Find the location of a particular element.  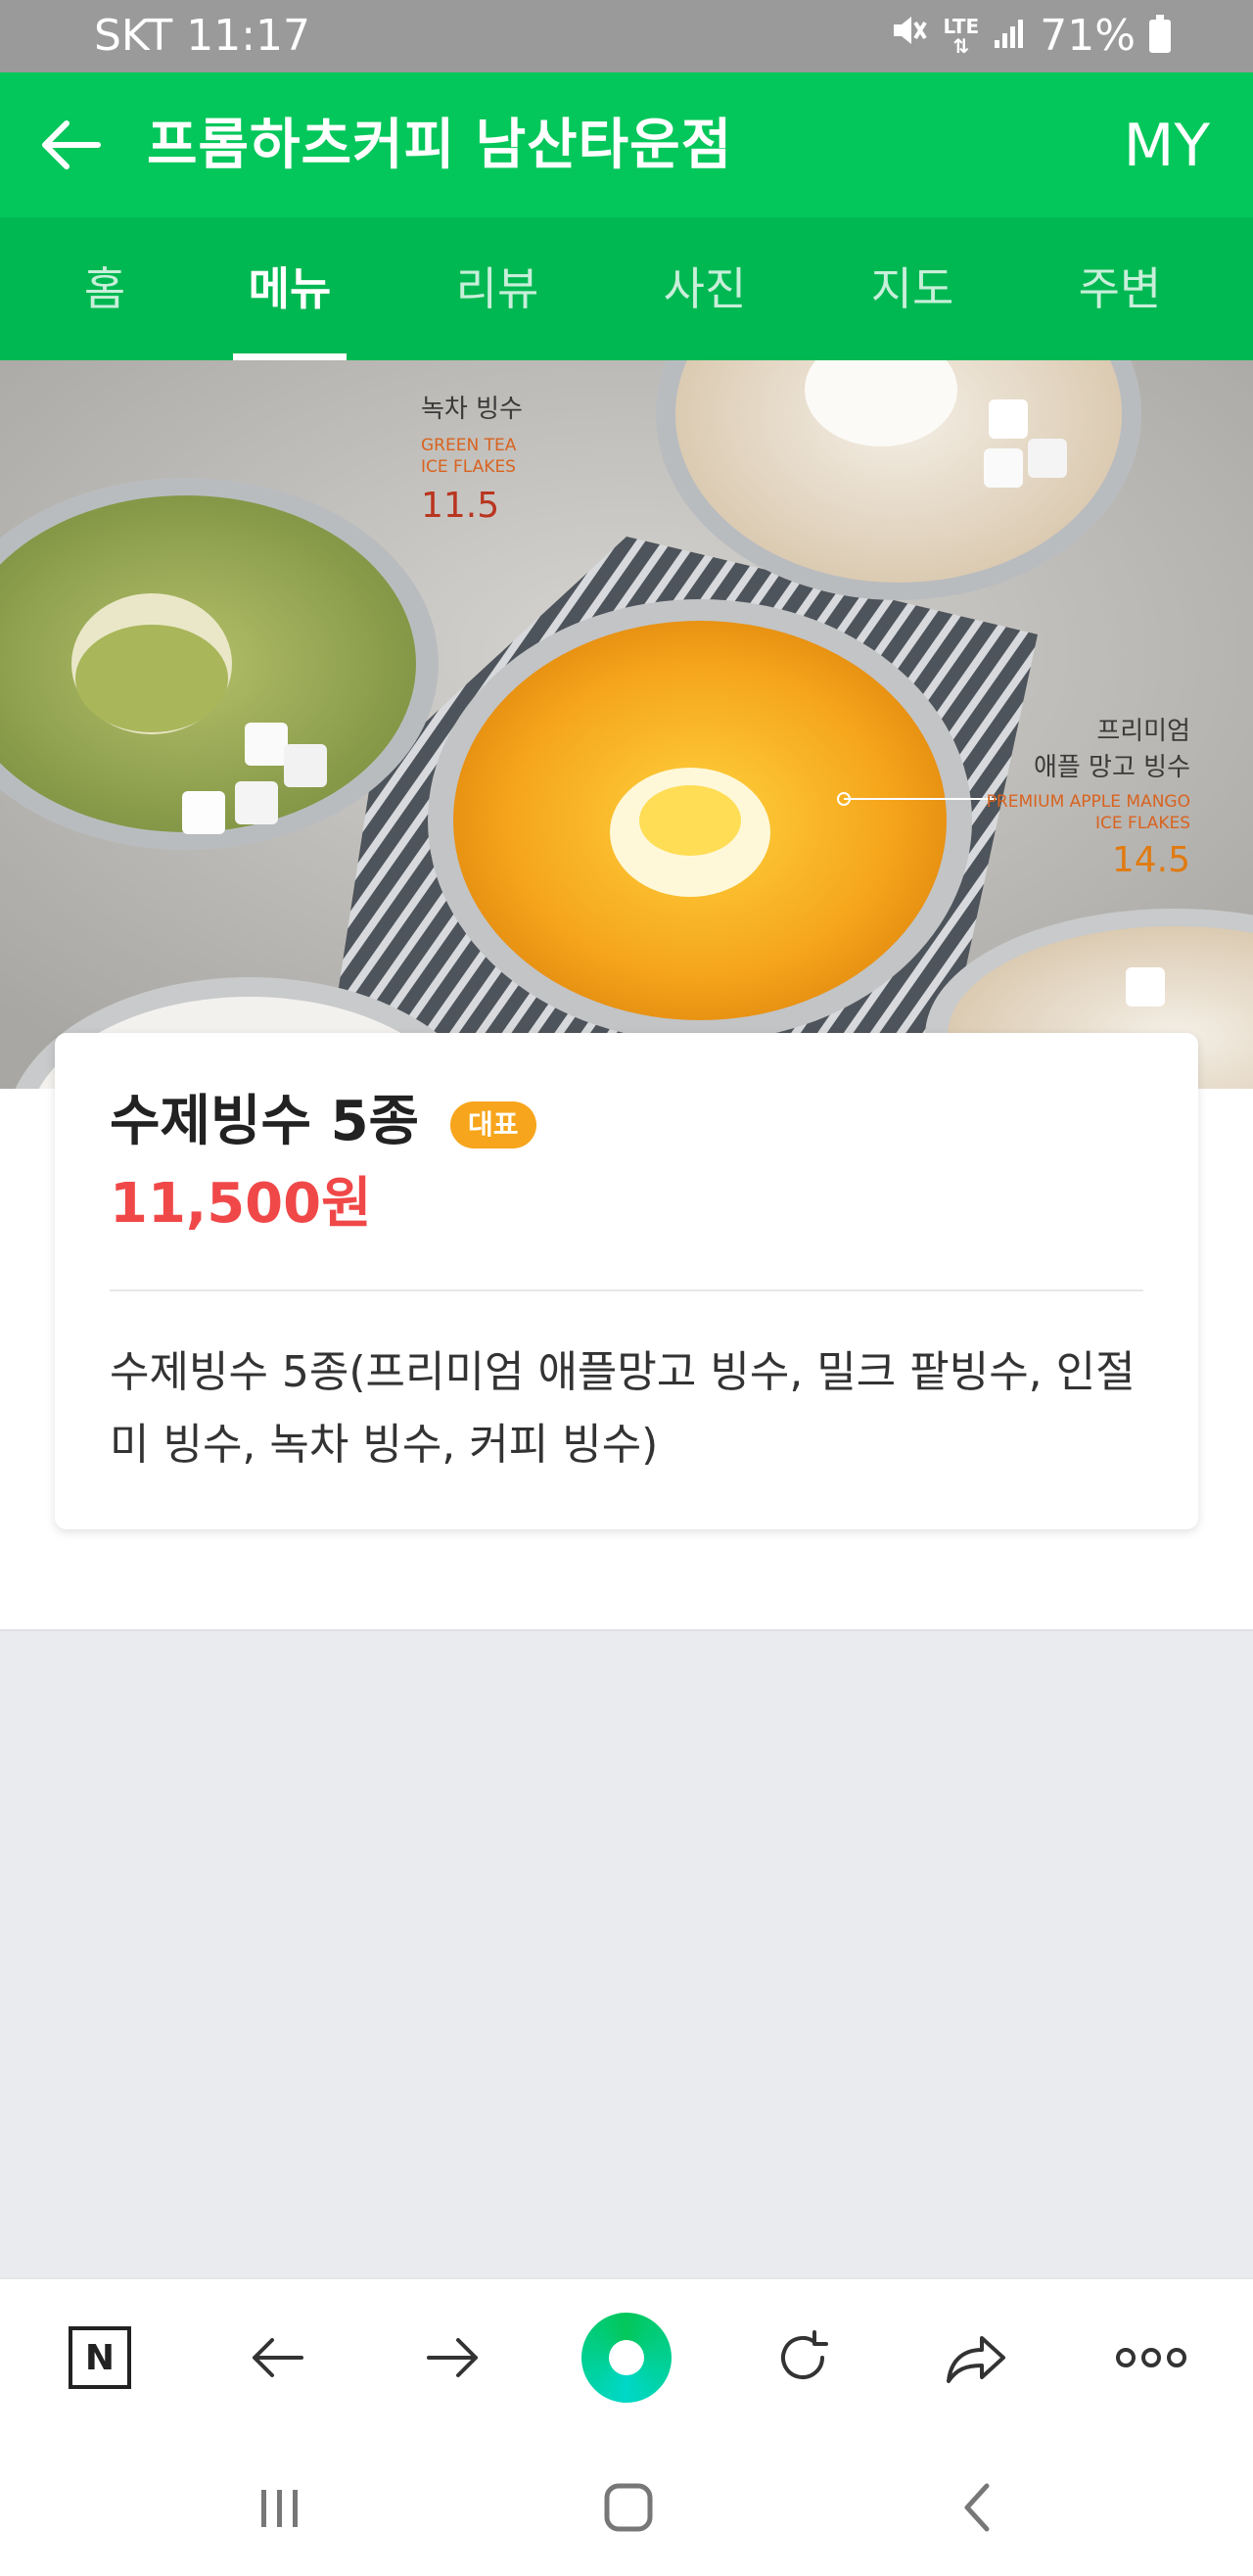

battery-icon is located at coordinates (1160, 34).